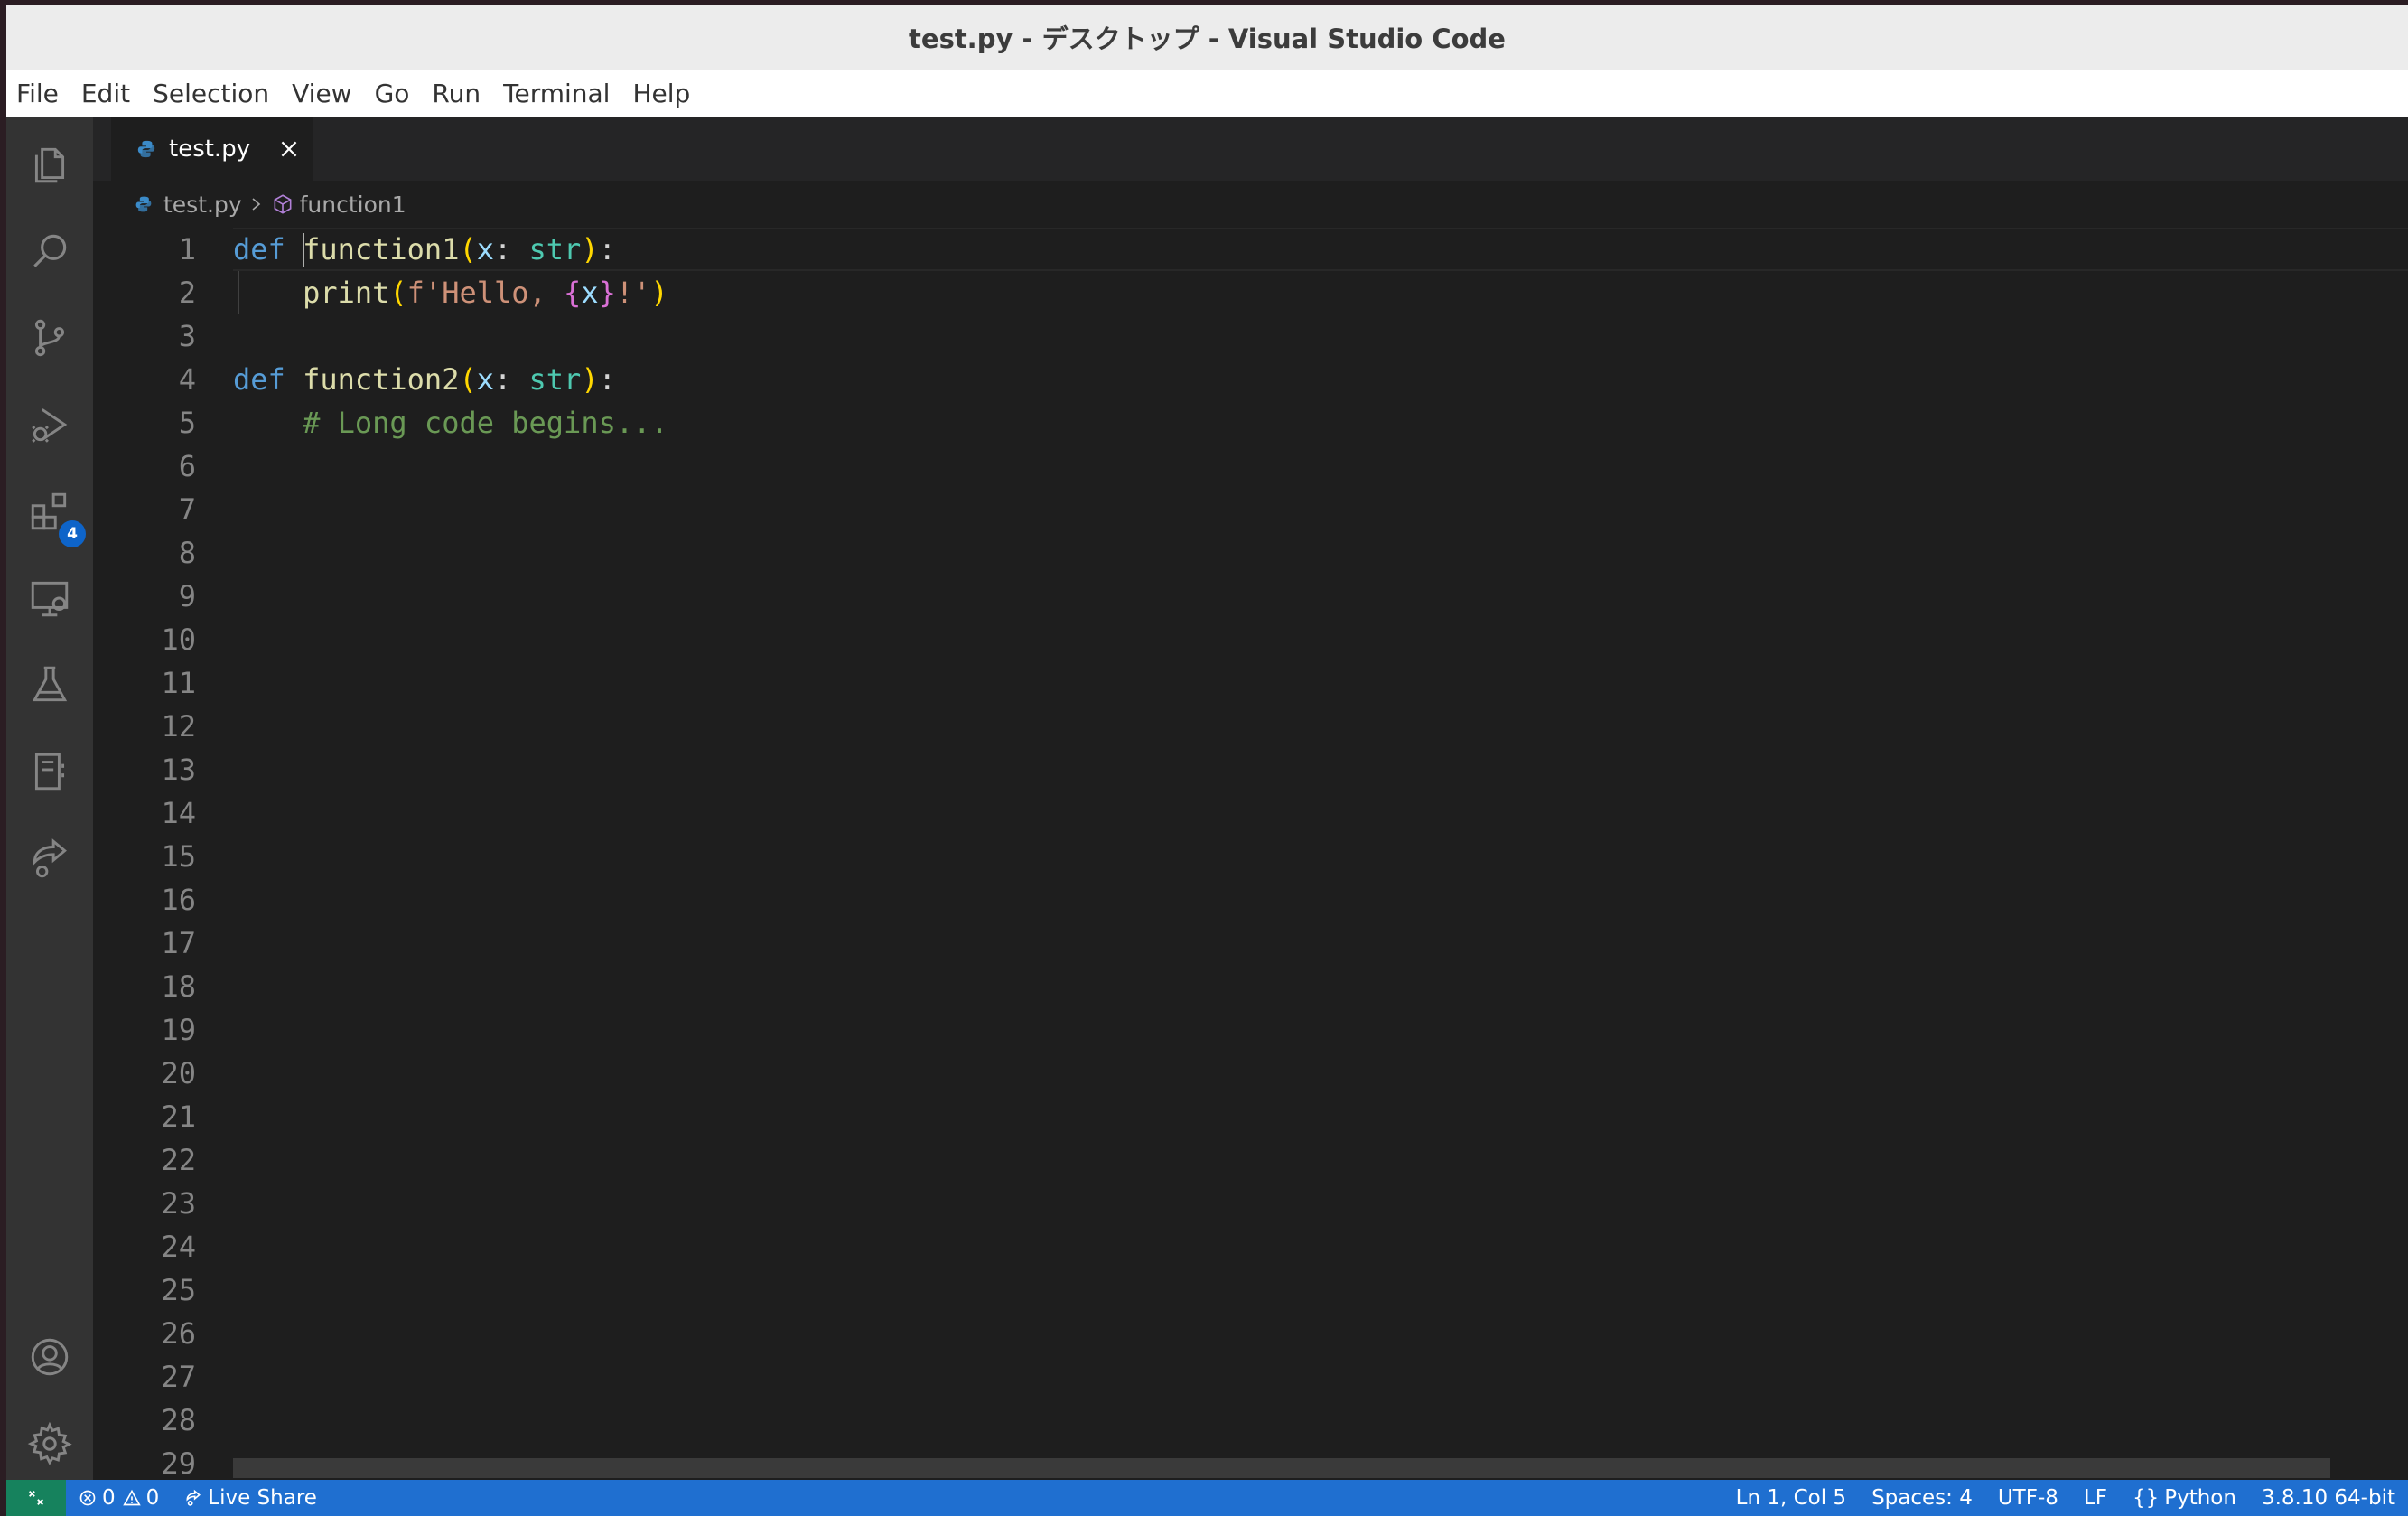  I want to click on line-number: 14, so click(178, 813).